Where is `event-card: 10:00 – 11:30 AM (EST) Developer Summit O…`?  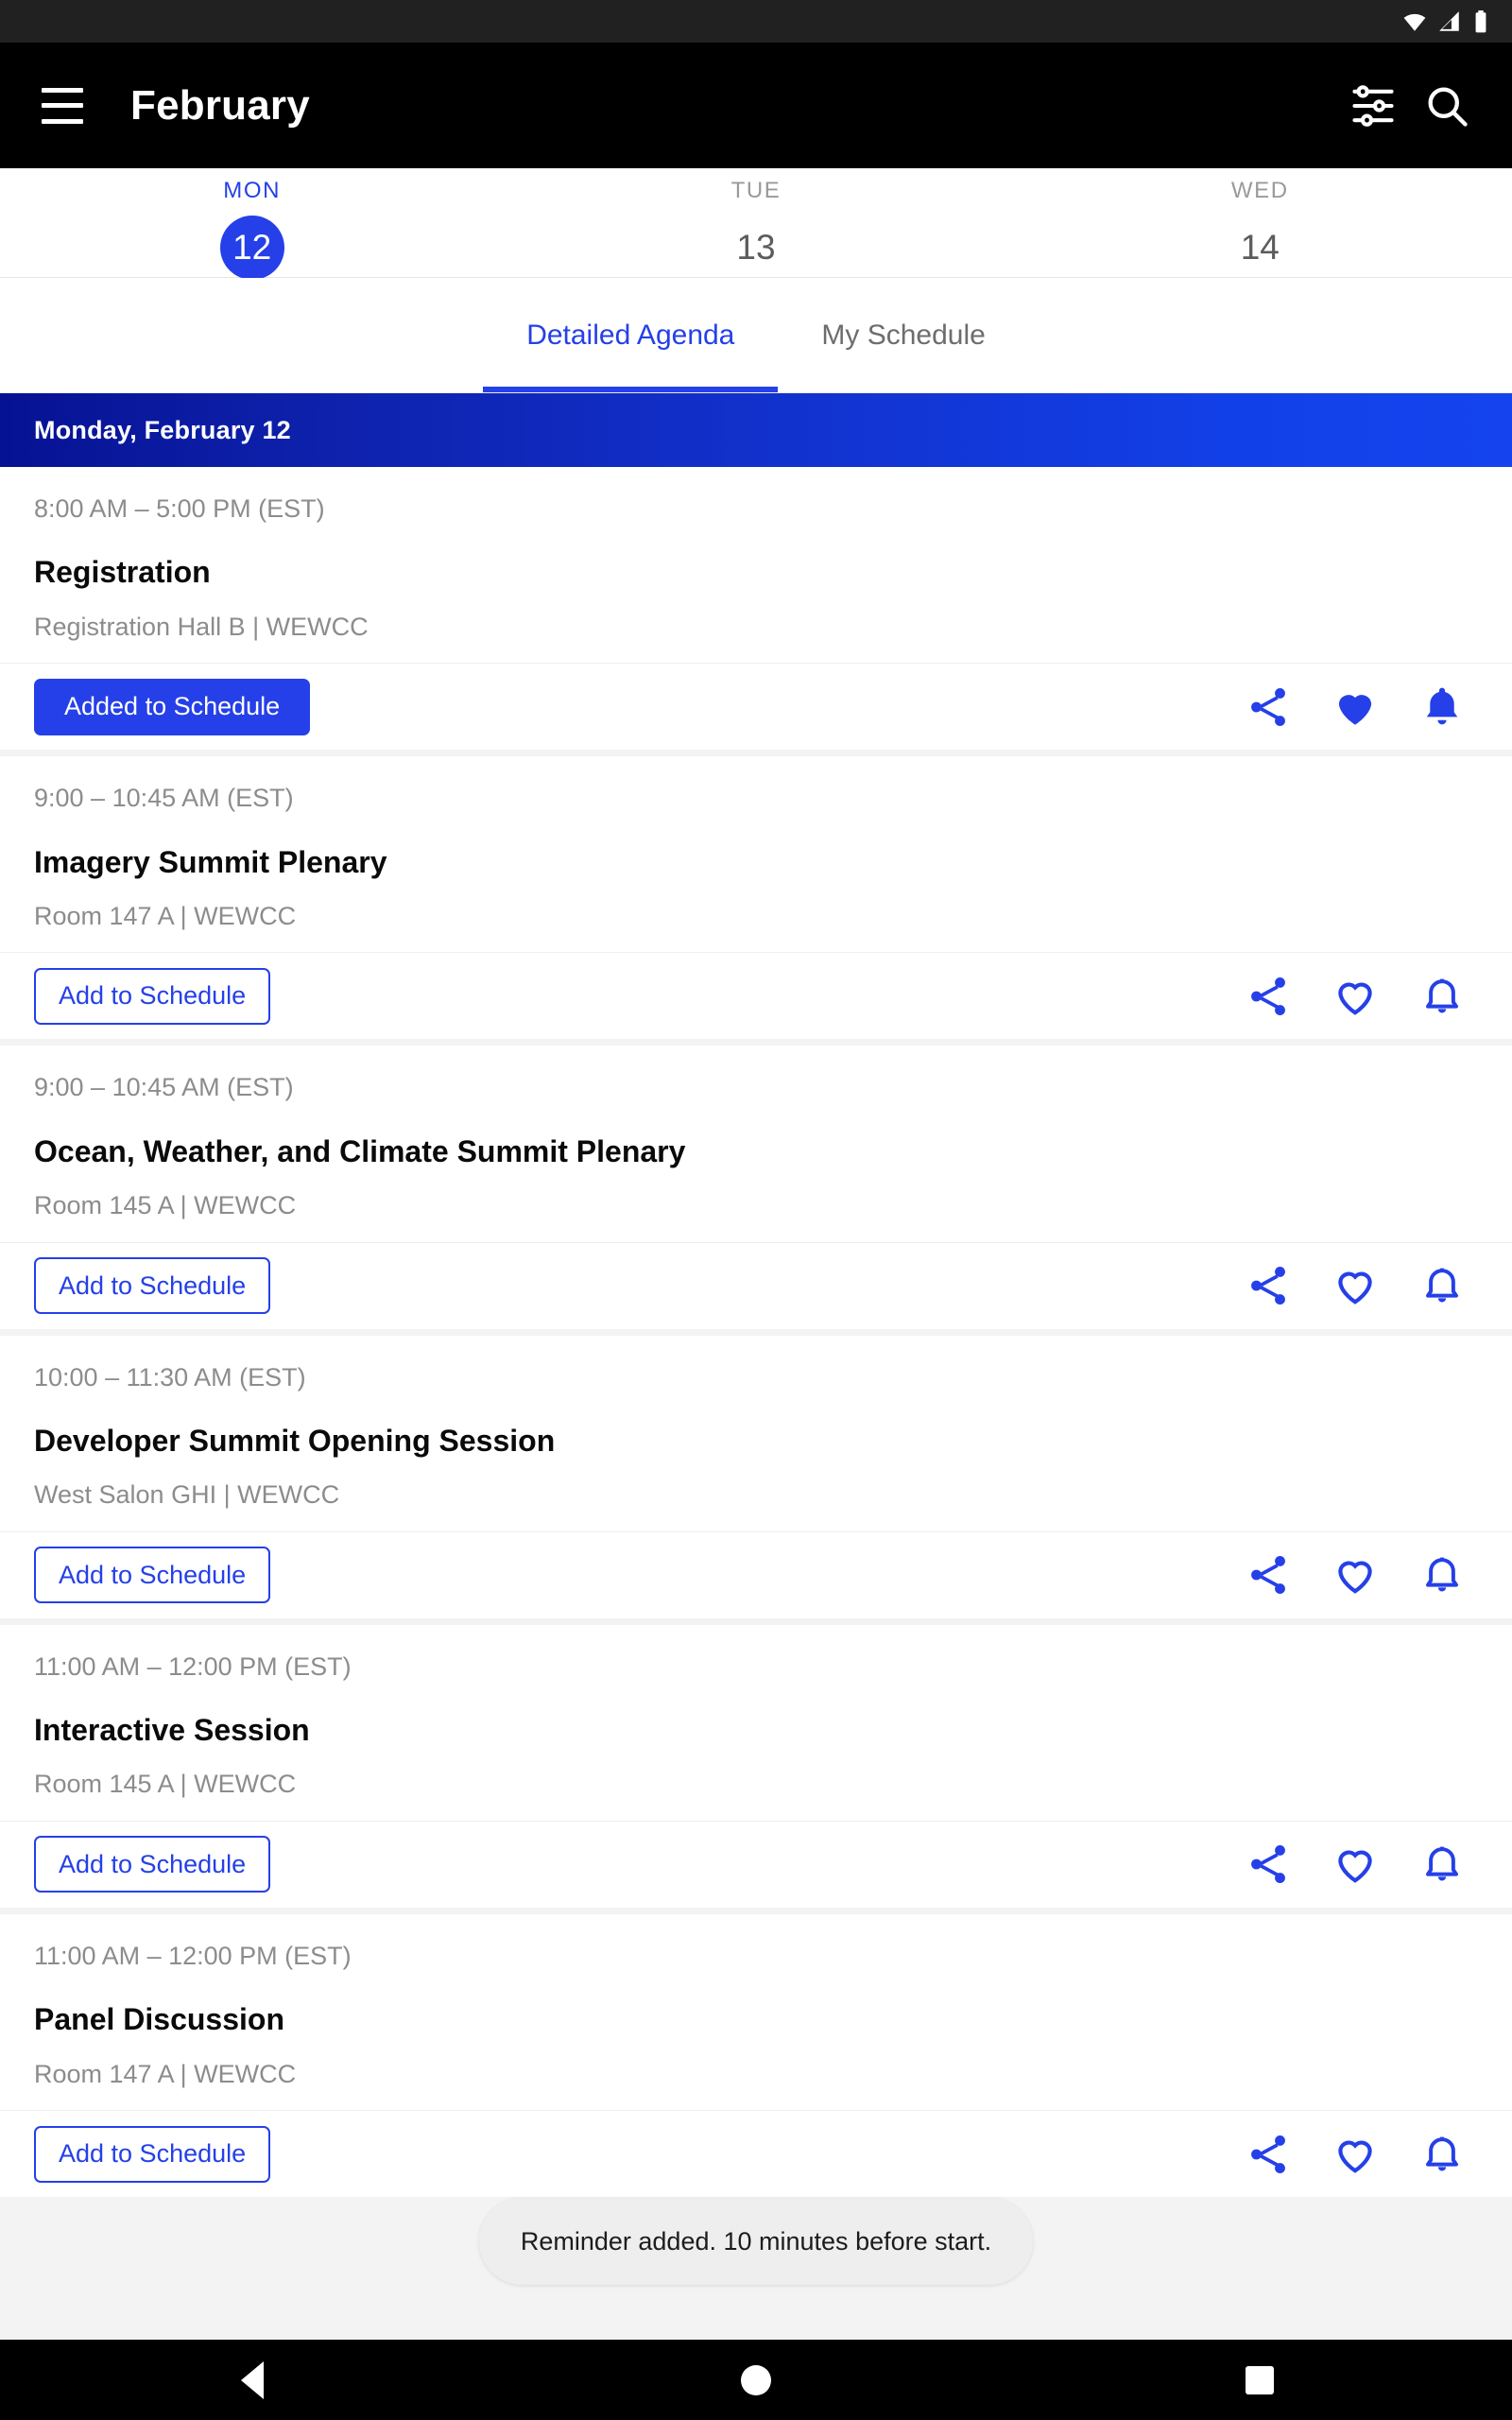
event-card: 10:00 – 11:30 AM (EST) Developer Summit O… is located at coordinates (756, 1476).